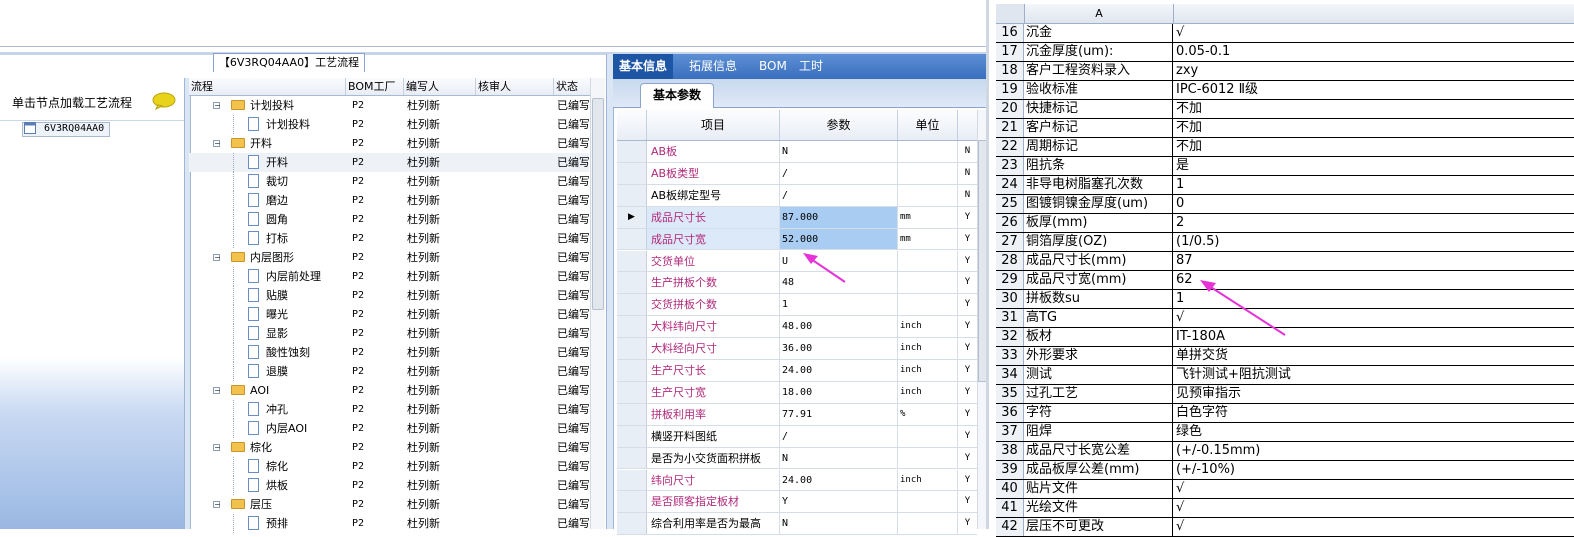 This screenshot has width=1574, height=537. I want to click on arrow-annotation-param, so click(824, 268).